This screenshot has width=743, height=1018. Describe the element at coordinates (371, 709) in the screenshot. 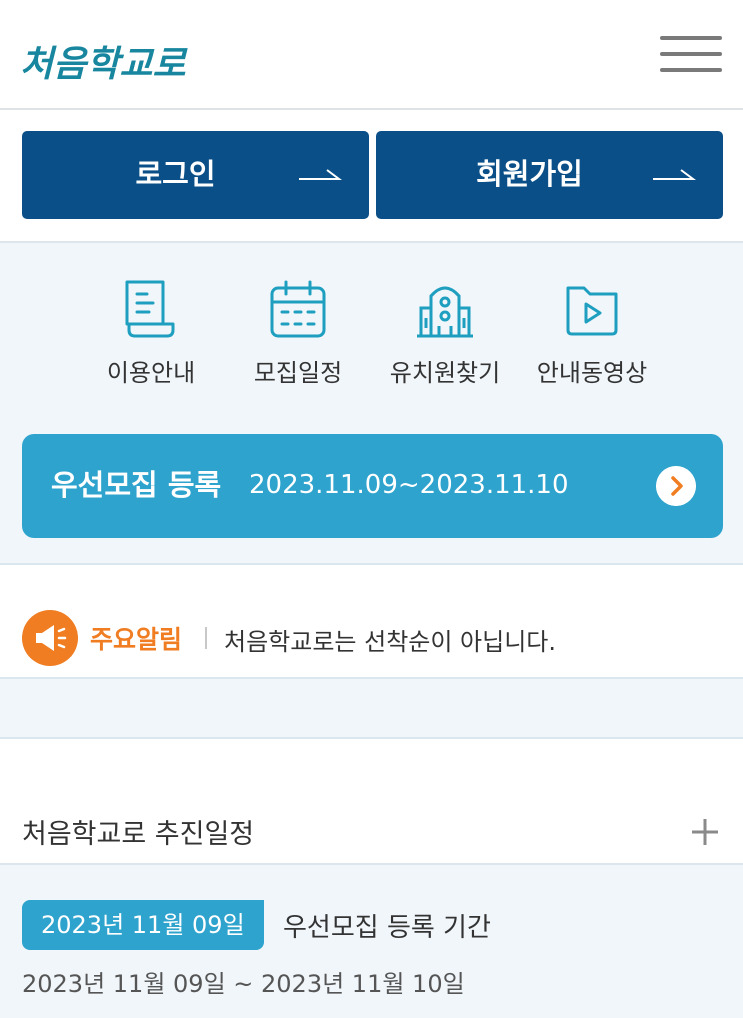

I see `section-spacer` at that location.